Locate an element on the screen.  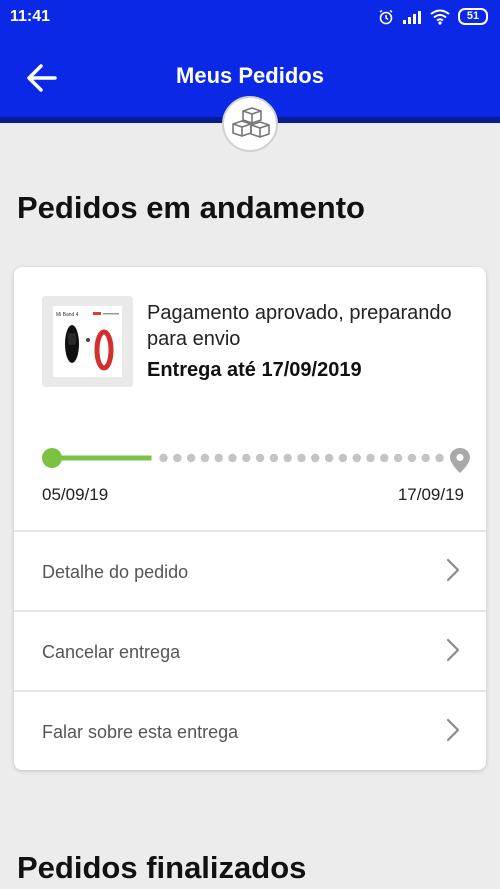
smart-band-image: Mi Band 4 is located at coordinates (87, 341).